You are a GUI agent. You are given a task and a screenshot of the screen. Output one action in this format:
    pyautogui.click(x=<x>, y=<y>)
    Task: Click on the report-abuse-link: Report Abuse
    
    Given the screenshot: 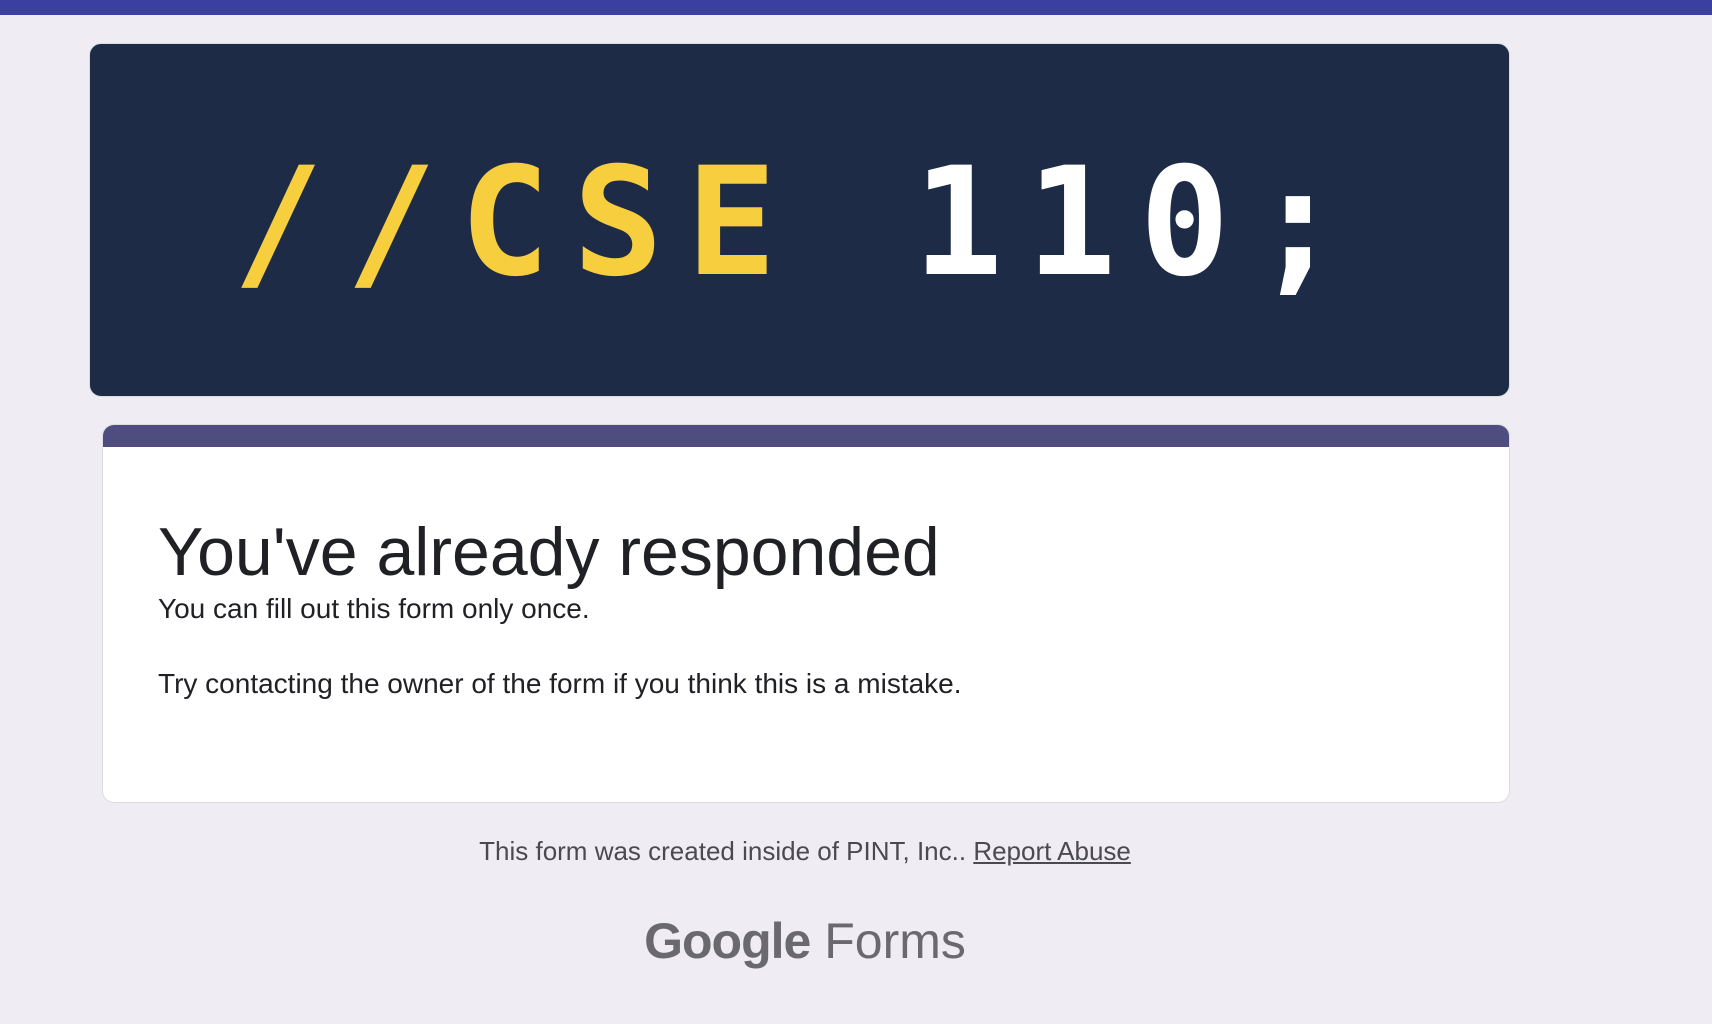 What is the action you would take?
    pyautogui.click(x=1052, y=851)
    